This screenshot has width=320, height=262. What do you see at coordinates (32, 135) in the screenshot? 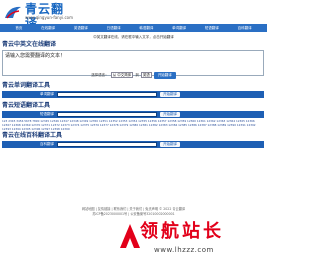
I see `encyclopedia-section-title: 青云在线百科翻译工具` at bounding box center [32, 135].